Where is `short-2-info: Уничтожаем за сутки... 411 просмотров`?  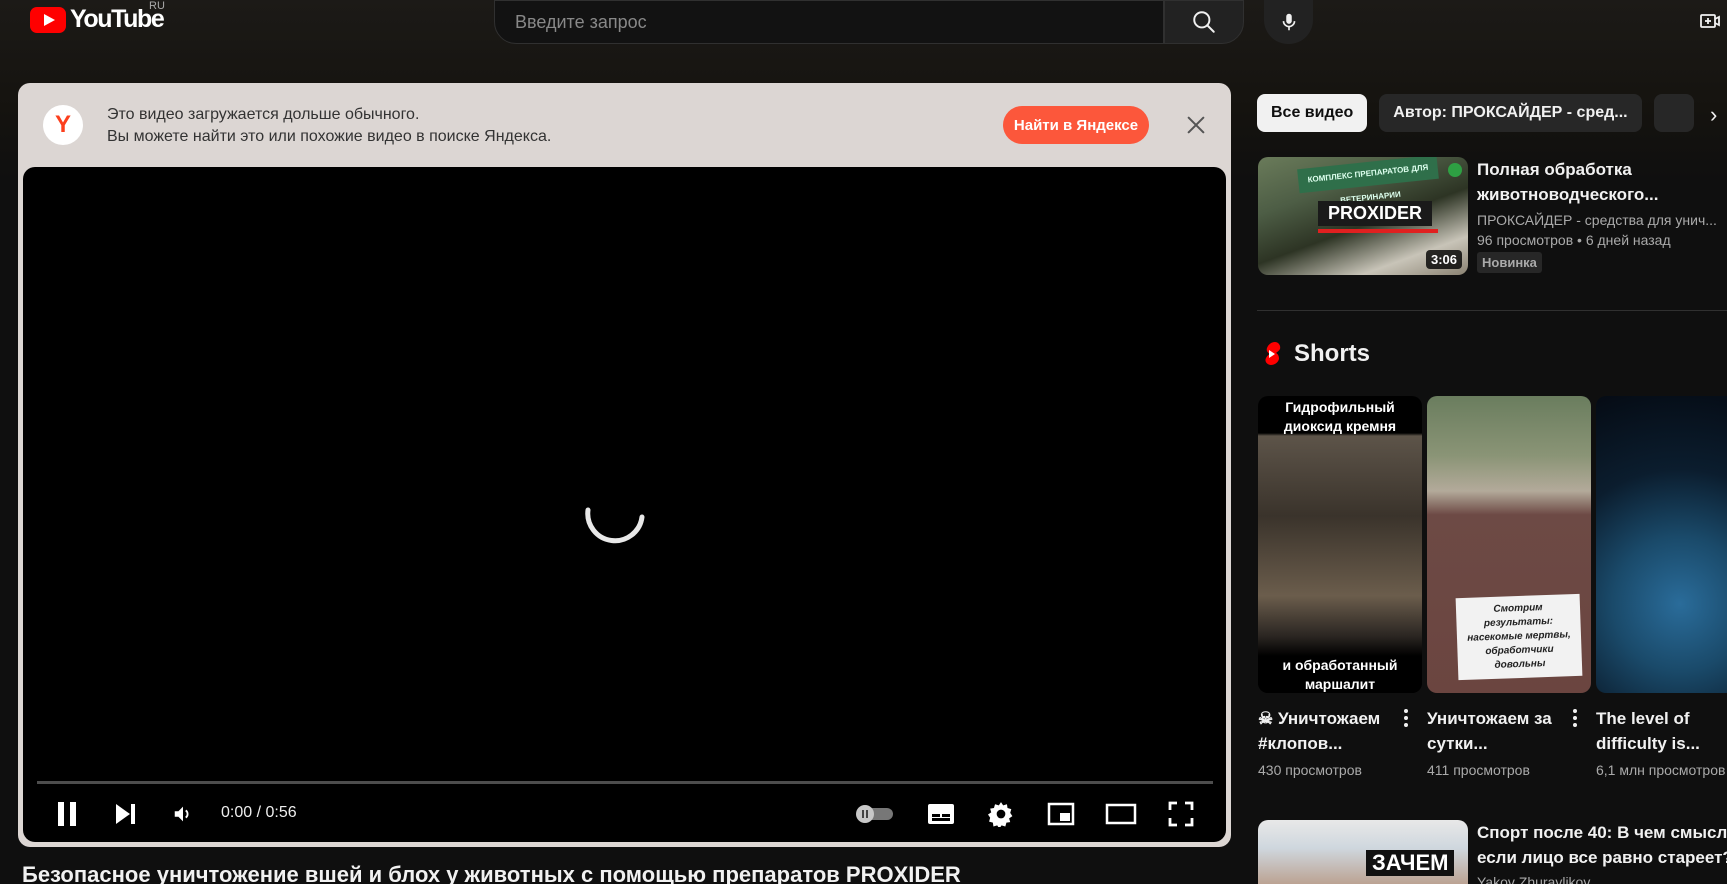
short-2-info: Уничтожаем за сутки... 411 просмотров is located at coordinates (1492, 742).